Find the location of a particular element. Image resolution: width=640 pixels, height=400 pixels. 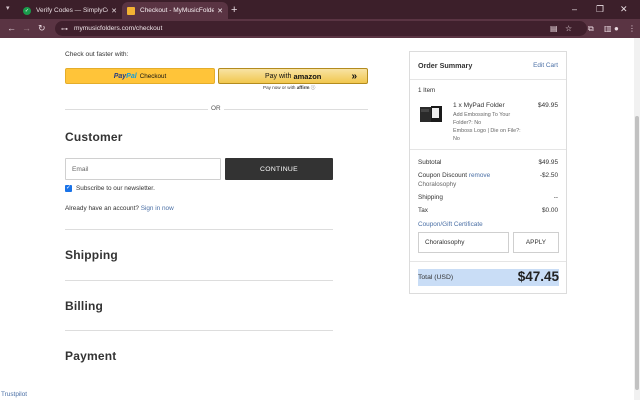

shipping-heading: Shipping is located at coordinates (91, 255).